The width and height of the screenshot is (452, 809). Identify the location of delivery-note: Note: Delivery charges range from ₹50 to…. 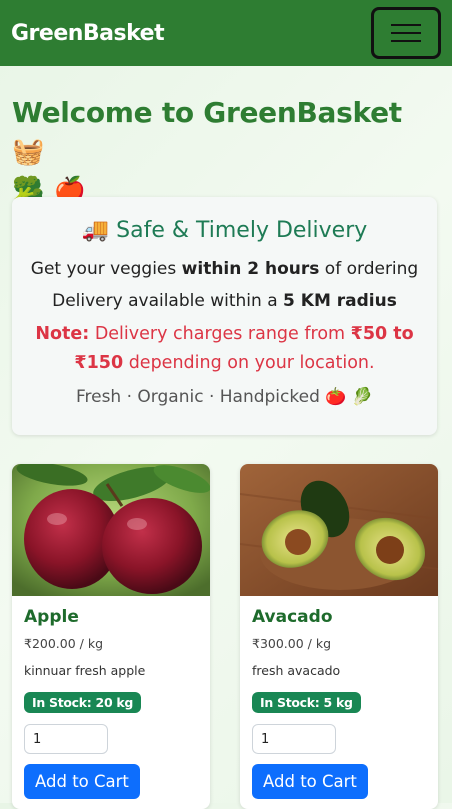
(224, 348).